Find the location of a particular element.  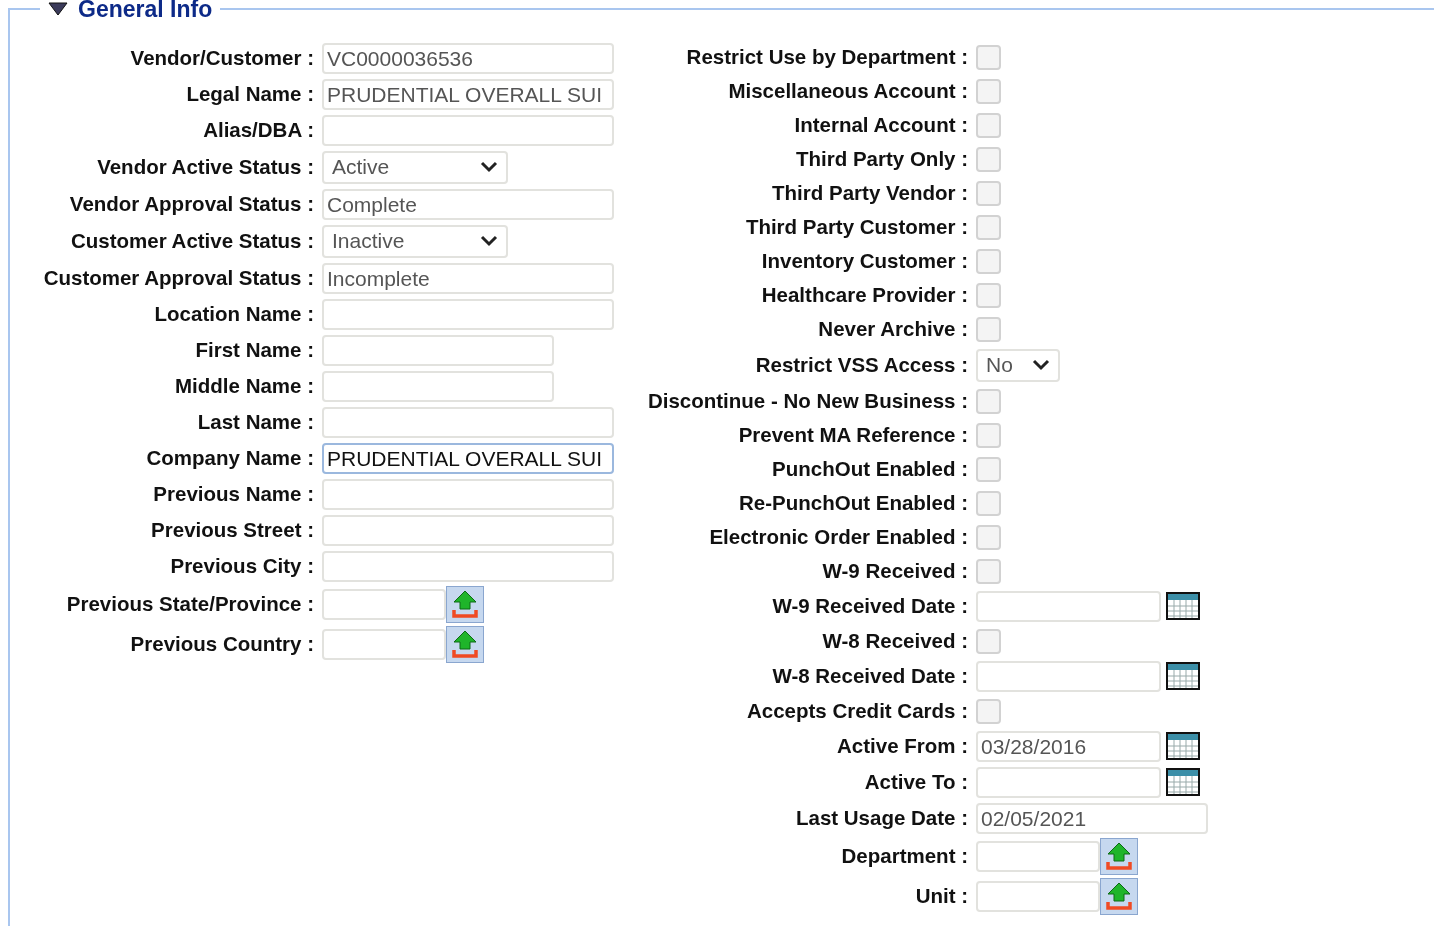

field-label: Company Name : is located at coordinates (229, 458).